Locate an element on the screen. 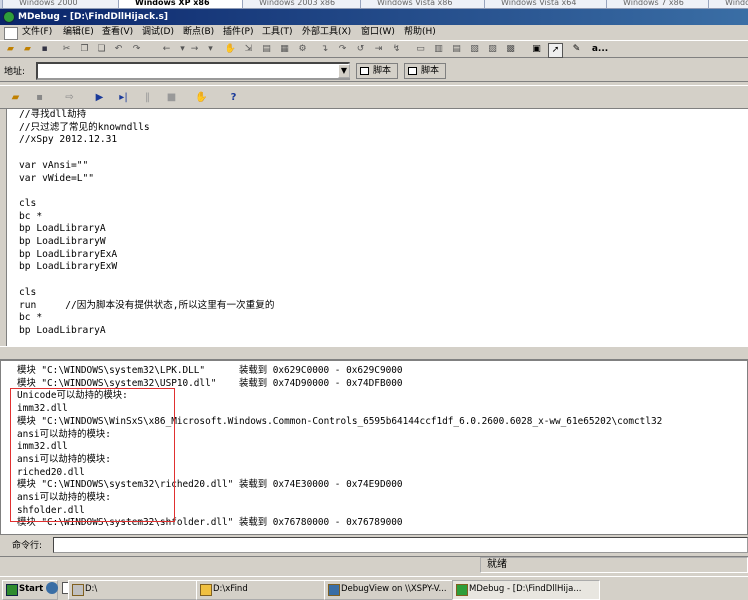 Image resolution: width=748 pixels, height=600 pixels. memory-icon: ▤ is located at coordinates (266, 49).